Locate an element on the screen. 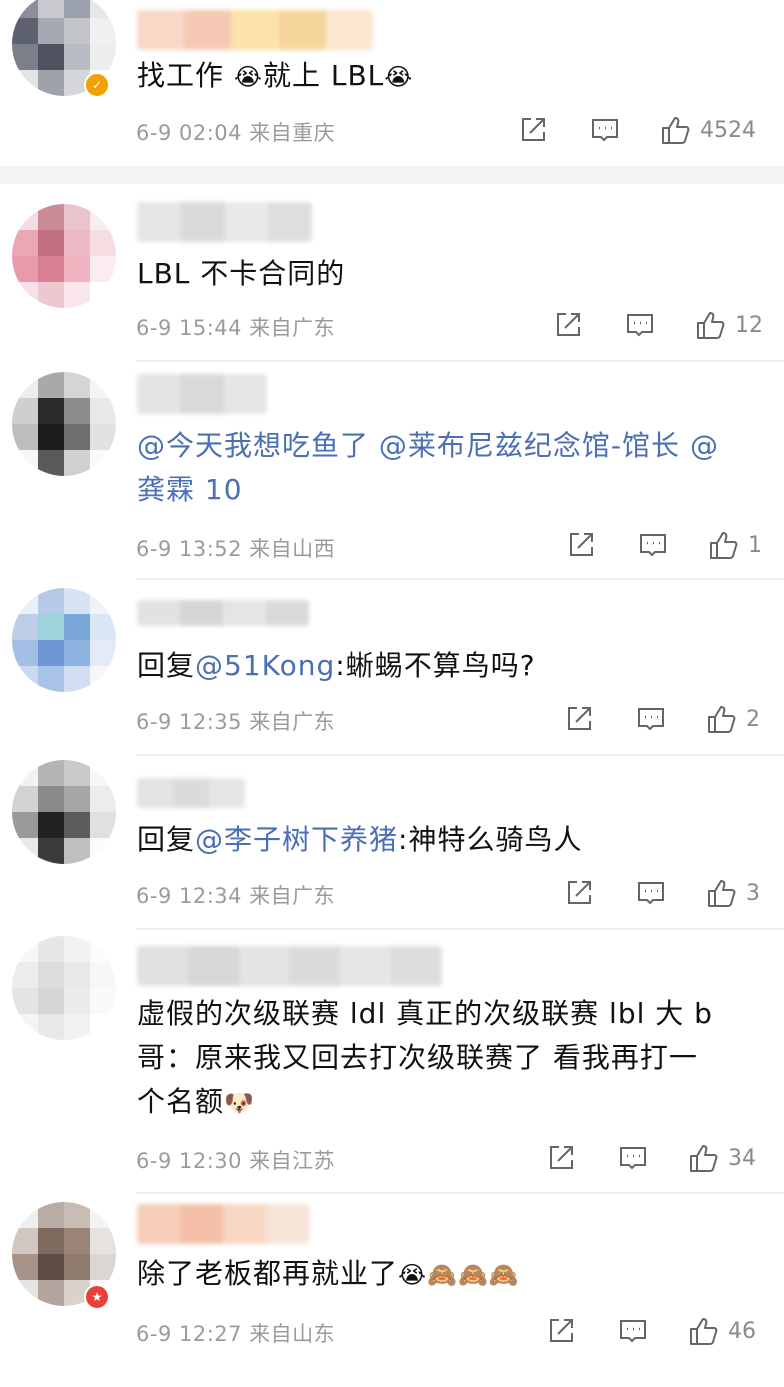 The image size is (784, 1387). like-button: 1 is located at coordinates (735, 545).